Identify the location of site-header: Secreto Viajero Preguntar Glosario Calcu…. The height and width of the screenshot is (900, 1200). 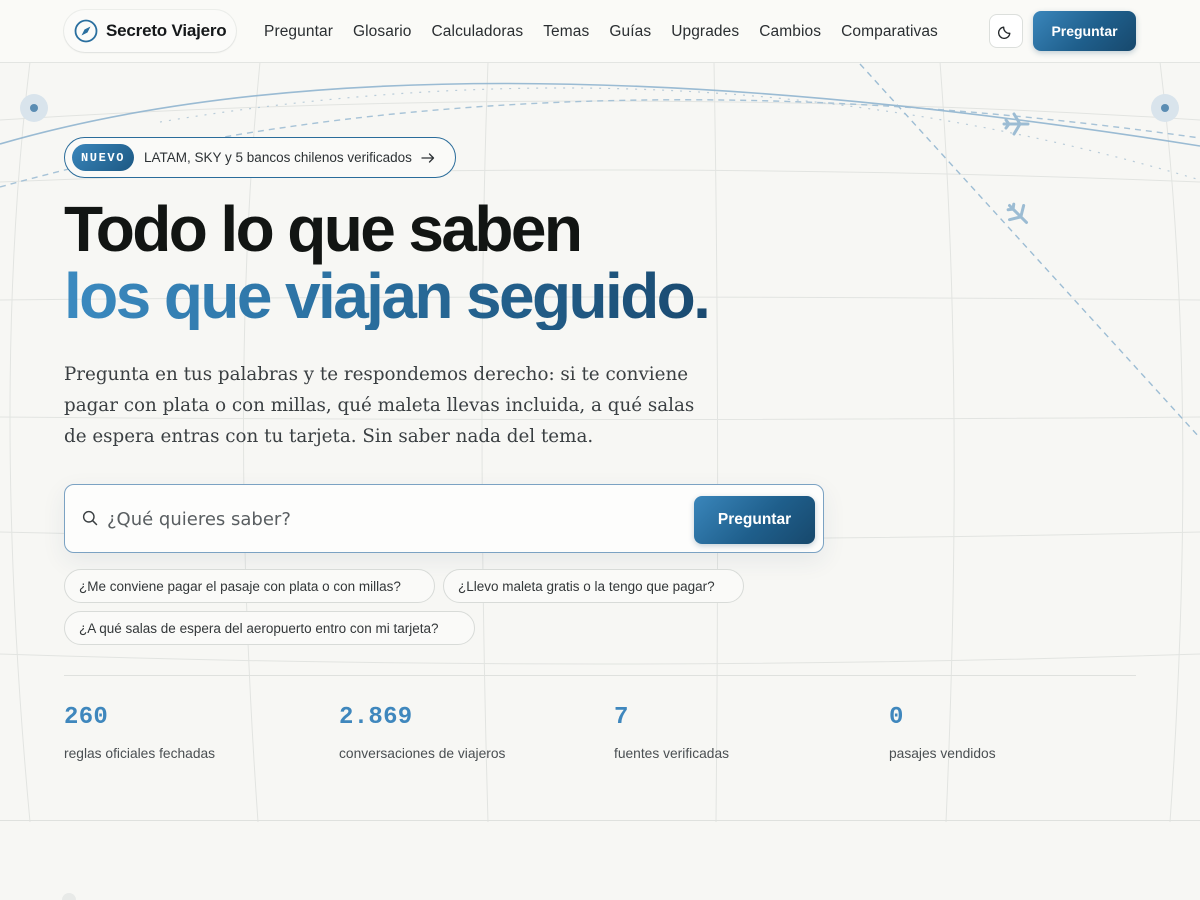
(600, 31).